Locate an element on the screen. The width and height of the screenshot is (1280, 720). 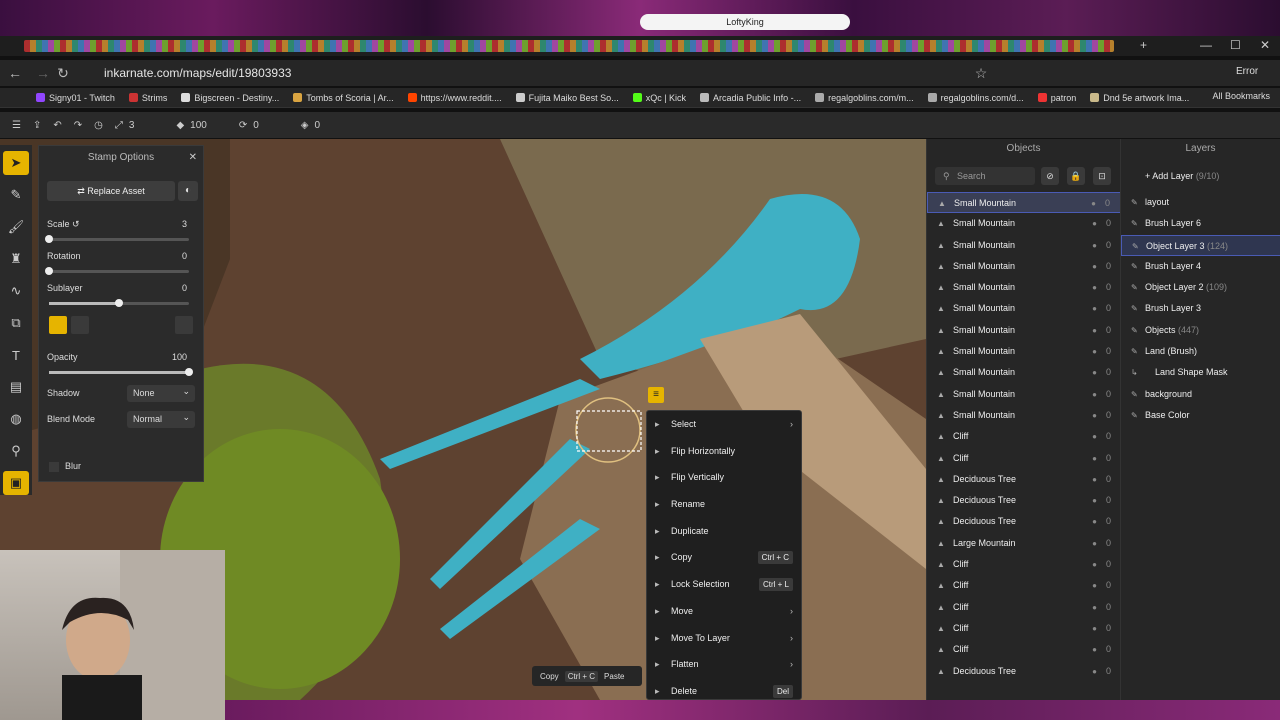
shadow-select: None is located at coordinates (161, 392).